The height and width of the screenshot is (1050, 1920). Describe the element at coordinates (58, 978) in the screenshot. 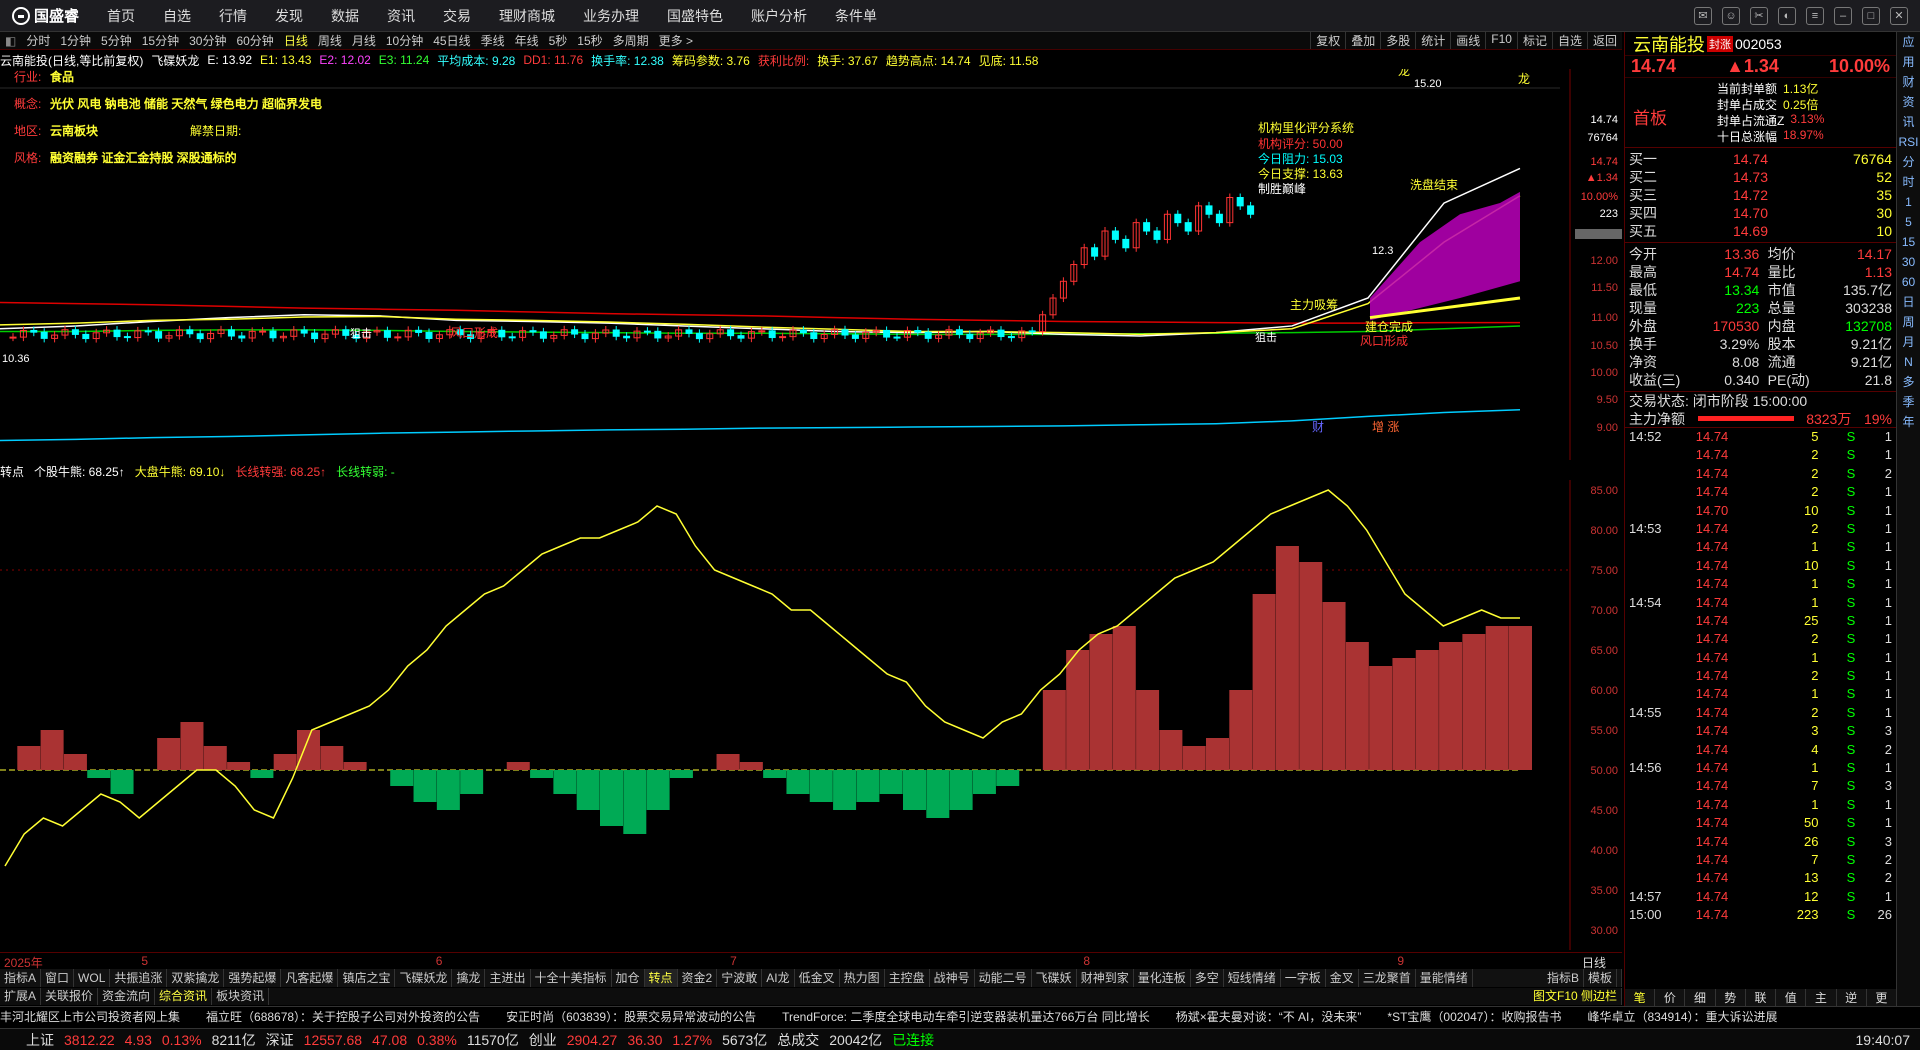

I see `indicator-tab-1: 窗口` at that location.